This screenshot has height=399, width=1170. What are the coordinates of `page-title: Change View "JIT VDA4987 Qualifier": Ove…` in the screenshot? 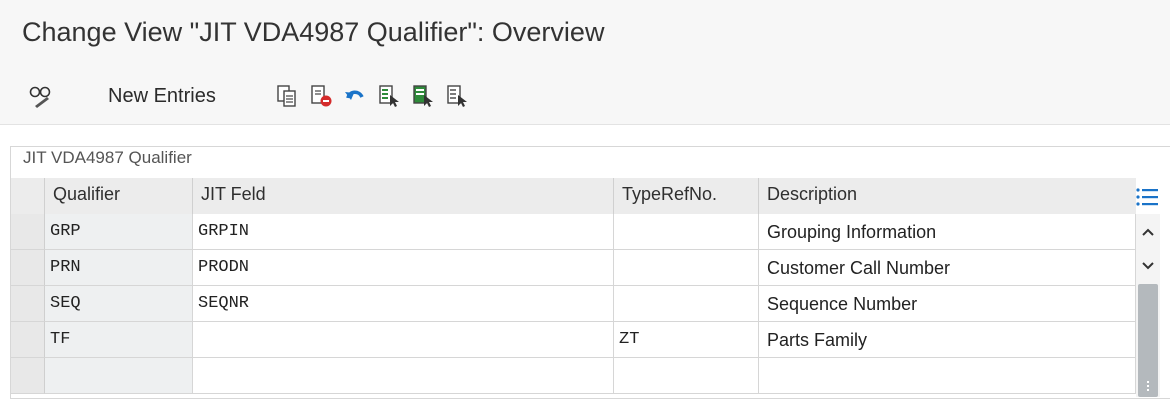 It's located at (313, 32).